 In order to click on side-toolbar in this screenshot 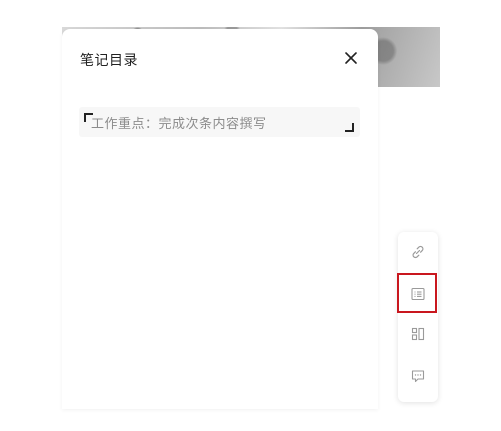, I will do `click(418, 317)`.